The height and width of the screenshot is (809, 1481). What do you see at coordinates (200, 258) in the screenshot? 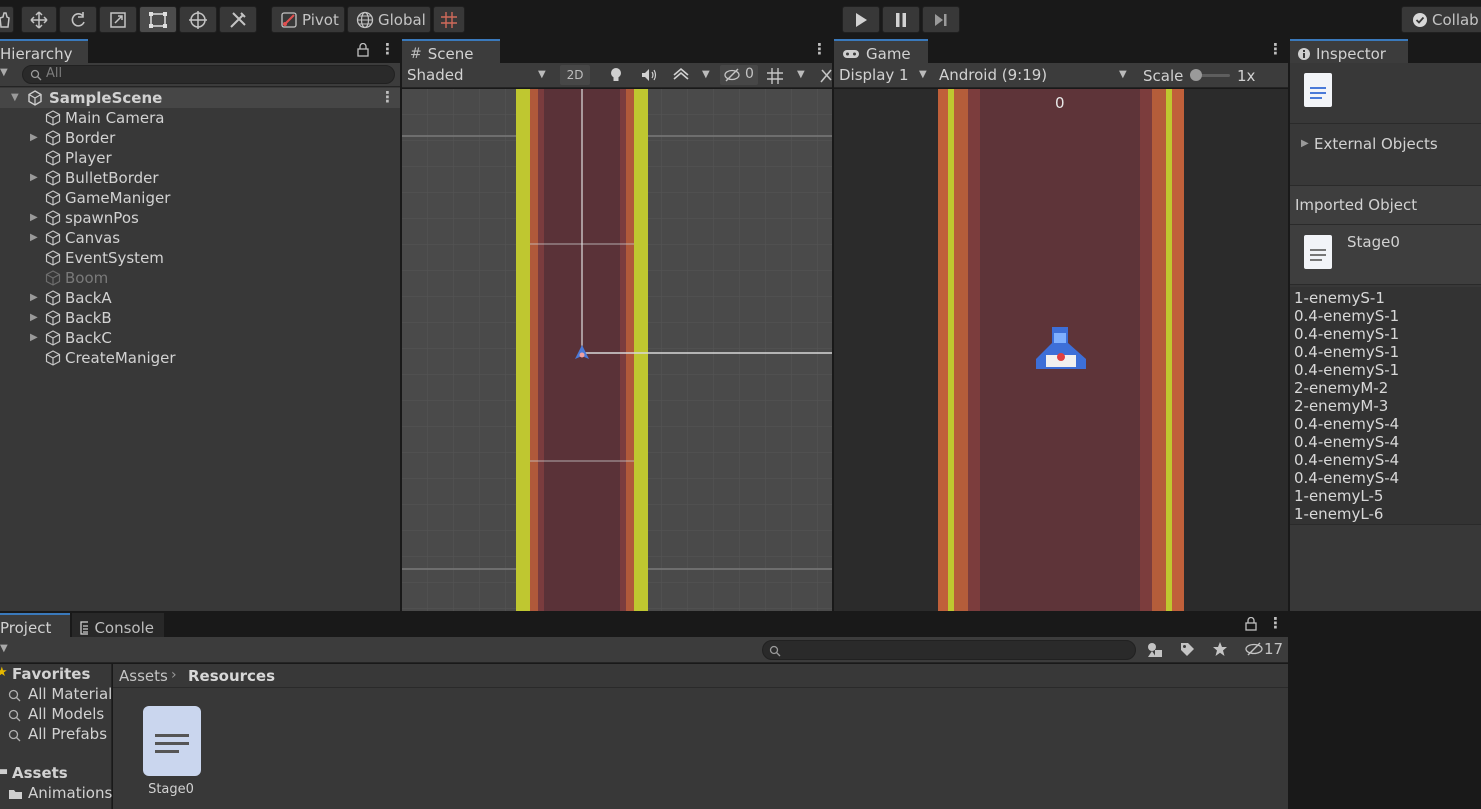
I see `hierarchy-item: EventSystem` at bounding box center [200, 258].